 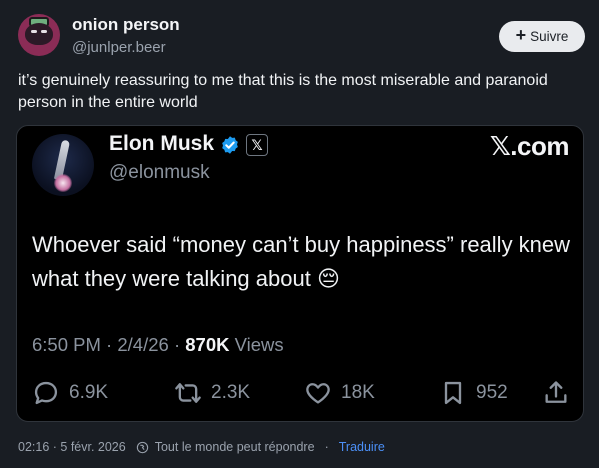 I want to click on reply-button: 6.9K, so click(x=70, y=393).